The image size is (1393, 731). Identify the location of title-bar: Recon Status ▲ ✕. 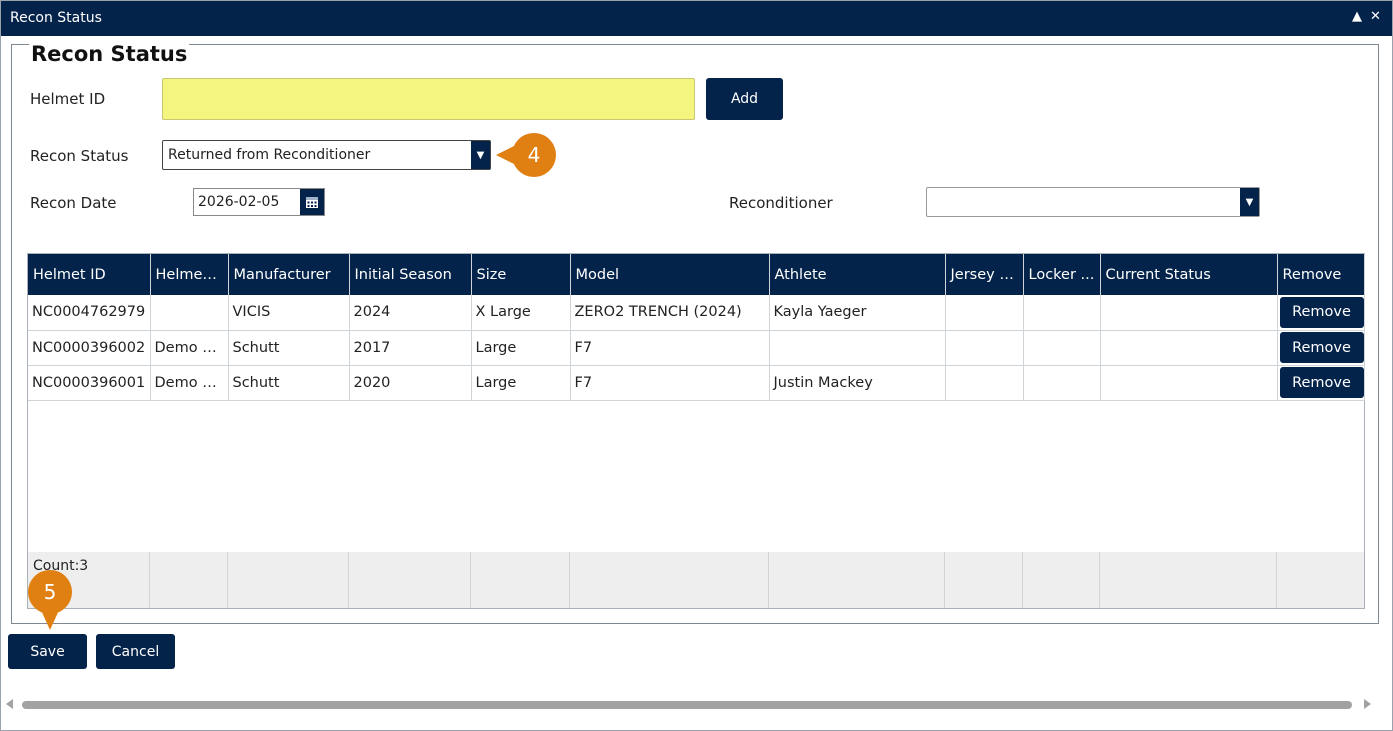
(696, 18).